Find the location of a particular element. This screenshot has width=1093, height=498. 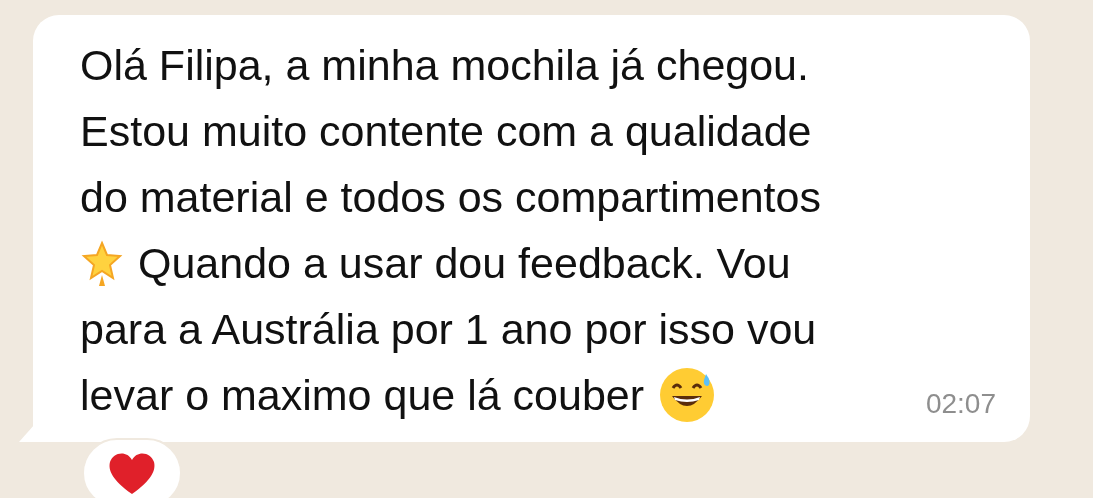

message-time: 02:07 is located at coordinates (960, 404).